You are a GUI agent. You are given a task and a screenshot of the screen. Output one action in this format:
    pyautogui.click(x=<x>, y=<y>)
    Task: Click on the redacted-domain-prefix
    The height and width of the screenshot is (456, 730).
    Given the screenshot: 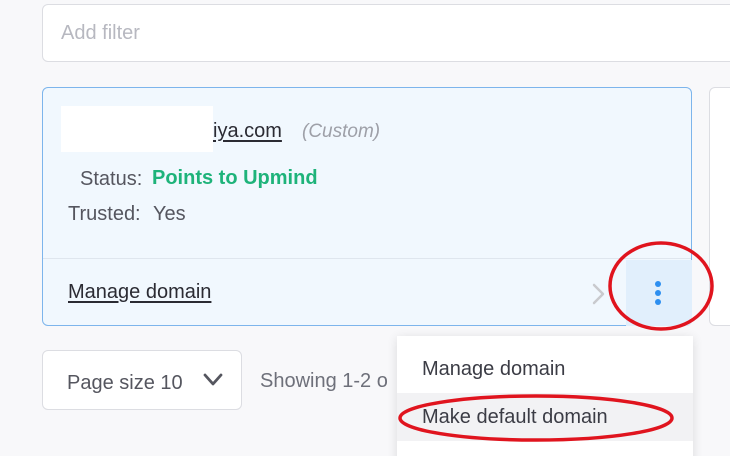 What is the action you would take?
    pyautogui.click(x=137, y=129)
    